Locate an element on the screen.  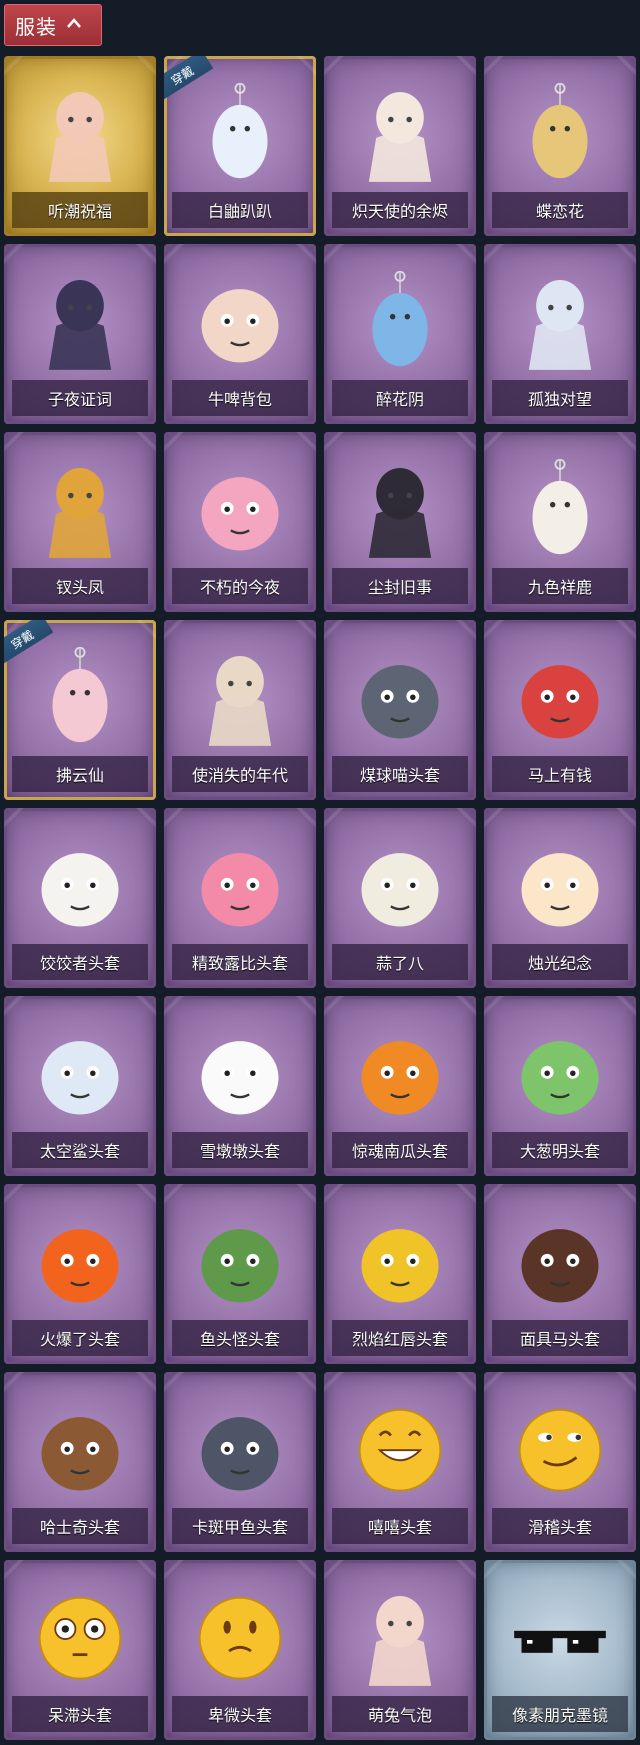
outfit-card: 不朽的今夜 is located at coordinates (240, 522).